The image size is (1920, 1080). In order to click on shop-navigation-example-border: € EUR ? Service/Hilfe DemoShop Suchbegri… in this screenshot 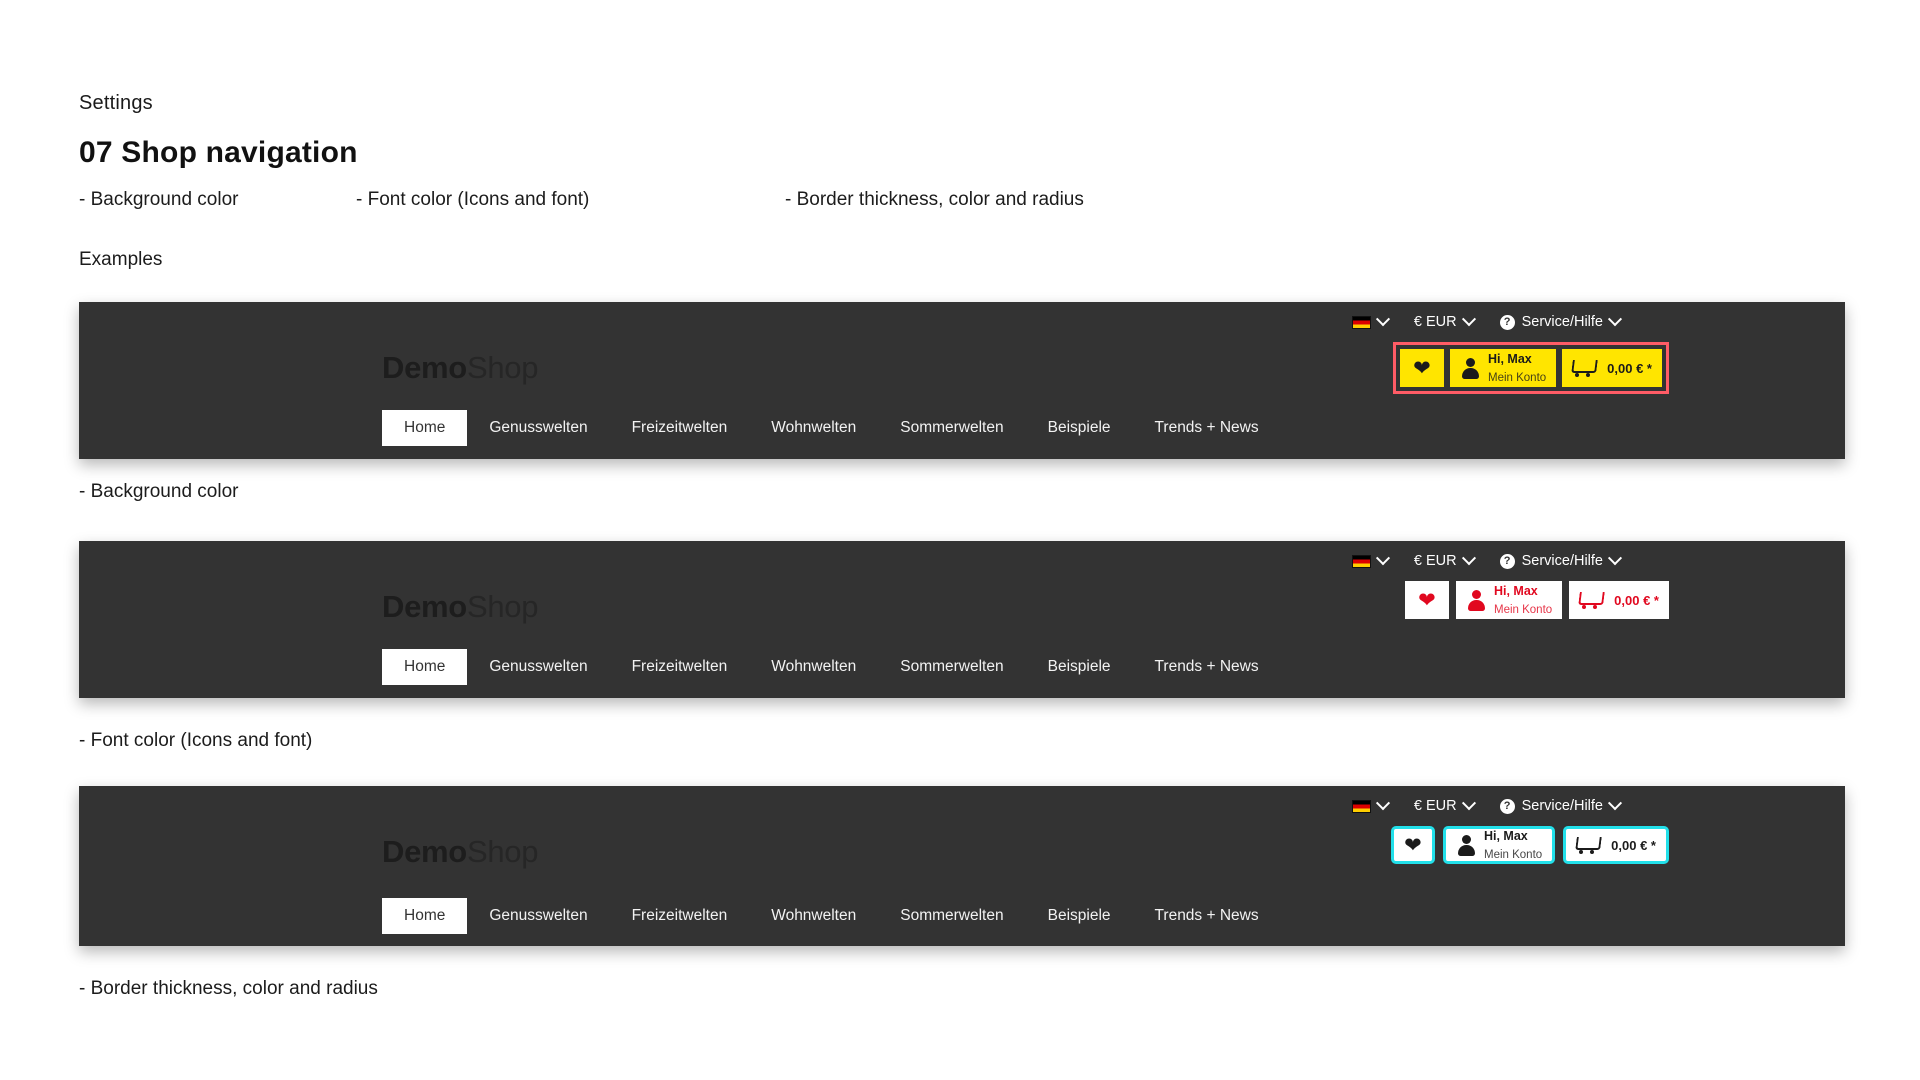, I will do `click(962, 866)`.